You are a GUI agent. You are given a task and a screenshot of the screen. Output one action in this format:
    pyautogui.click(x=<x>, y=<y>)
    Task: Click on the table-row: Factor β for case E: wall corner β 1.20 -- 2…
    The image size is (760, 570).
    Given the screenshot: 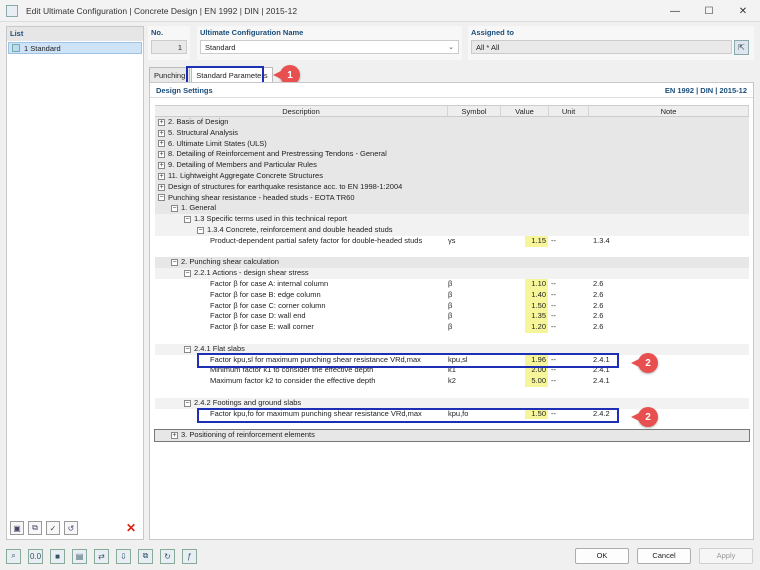 What is the action you would take?
    pyautogui.click(x=452, y=327)
    